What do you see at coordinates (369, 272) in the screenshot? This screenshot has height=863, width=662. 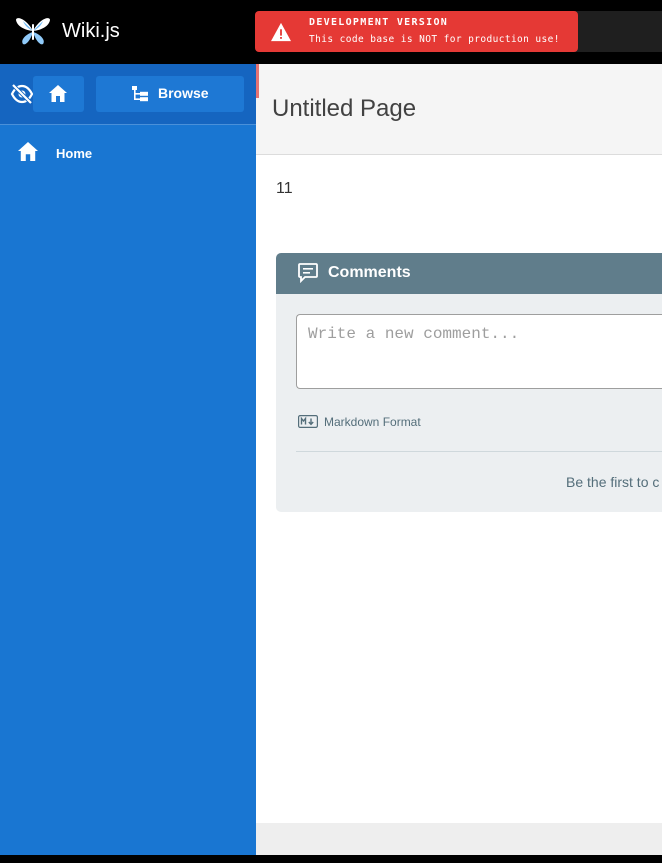 I see `comments-title: Comments` at bounding box center [369, 272].